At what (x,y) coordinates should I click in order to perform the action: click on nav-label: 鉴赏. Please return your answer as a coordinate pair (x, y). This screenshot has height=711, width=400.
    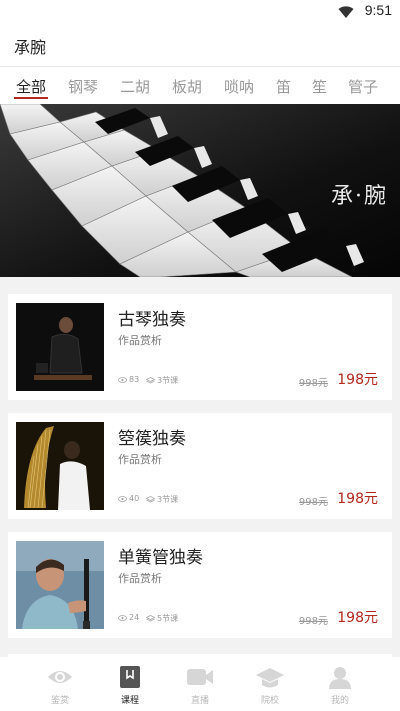
    Looking at the image, I should click on (59, 701).